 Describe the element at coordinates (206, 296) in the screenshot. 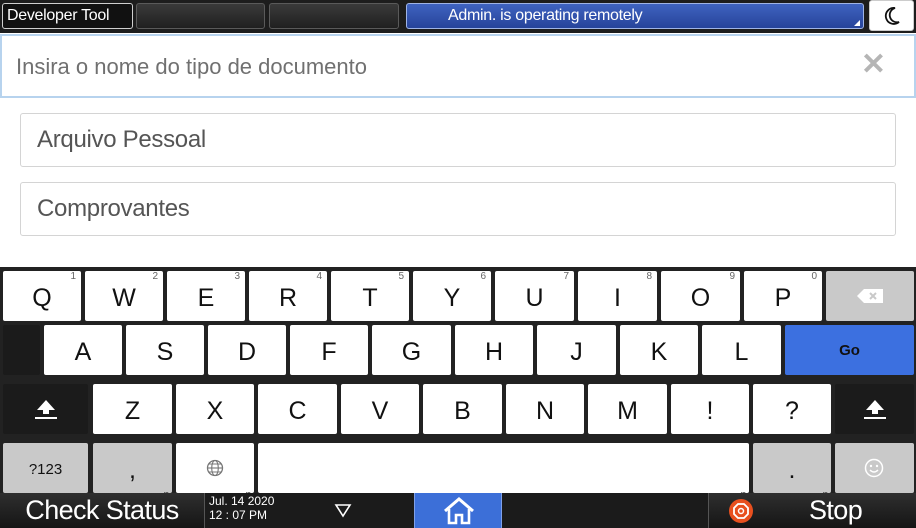

I see `key-e: E3` at that location.